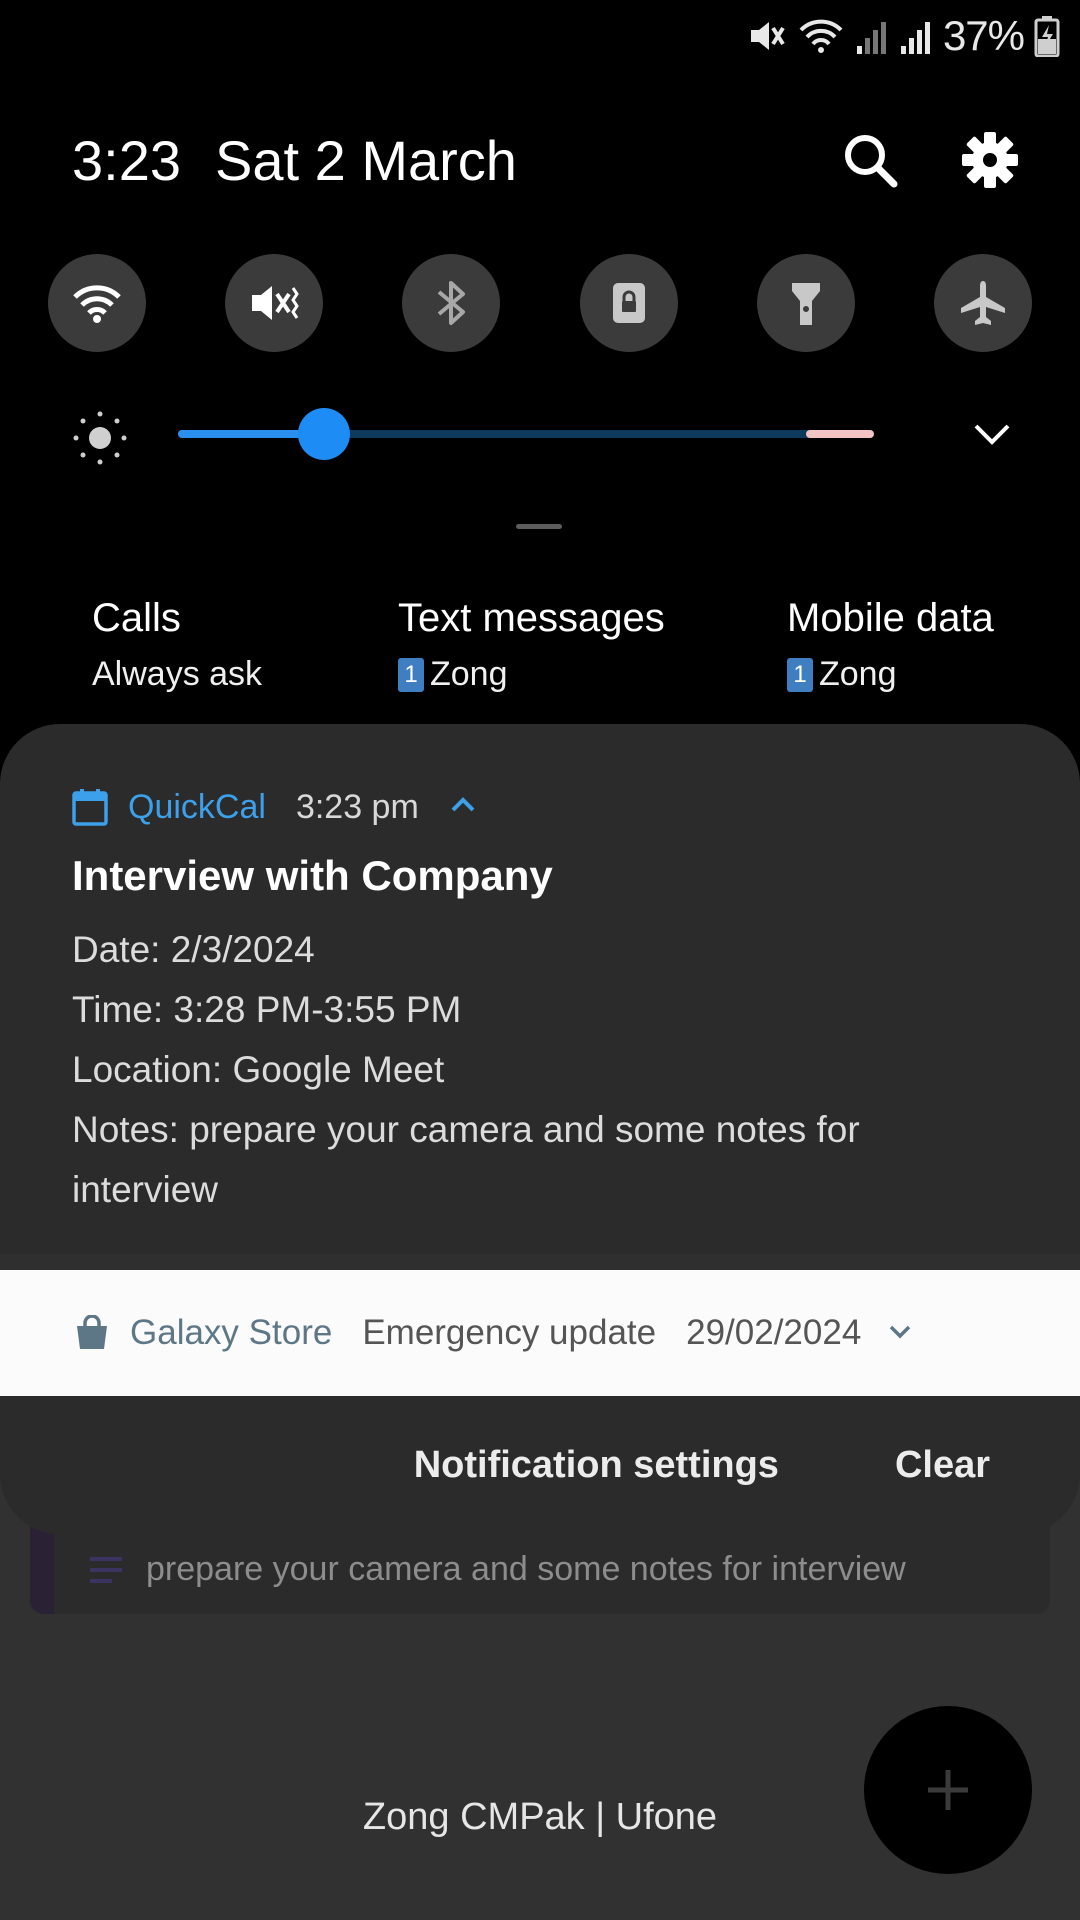 Image resolution: width=1080 pixels, height=1920 pixels. What do you see at coordinates (193, 949) in the screenshot?
I see `notification-line-date: Date: 2/3/2024` at bounding box center [193, 949].